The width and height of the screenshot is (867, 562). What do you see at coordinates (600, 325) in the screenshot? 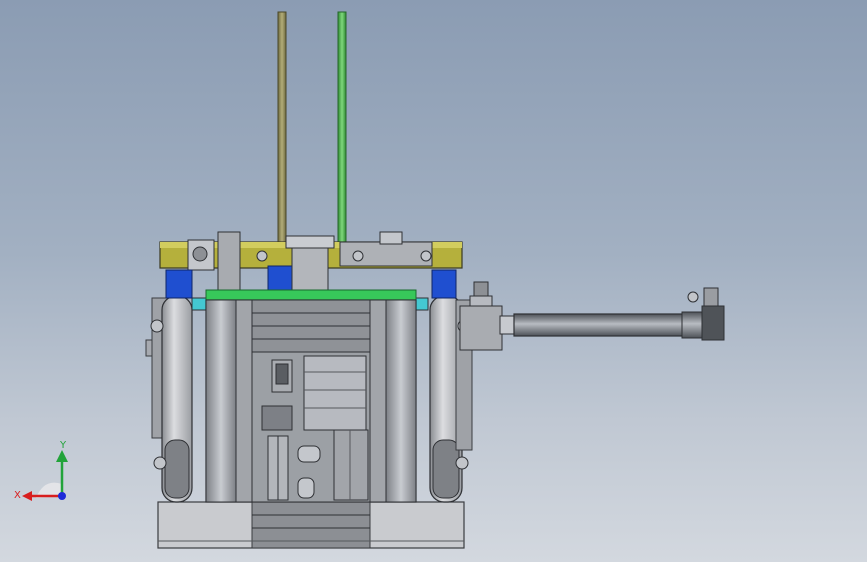
I see `pneumatic-cylinder-tube` at bounding box center [600, 325].